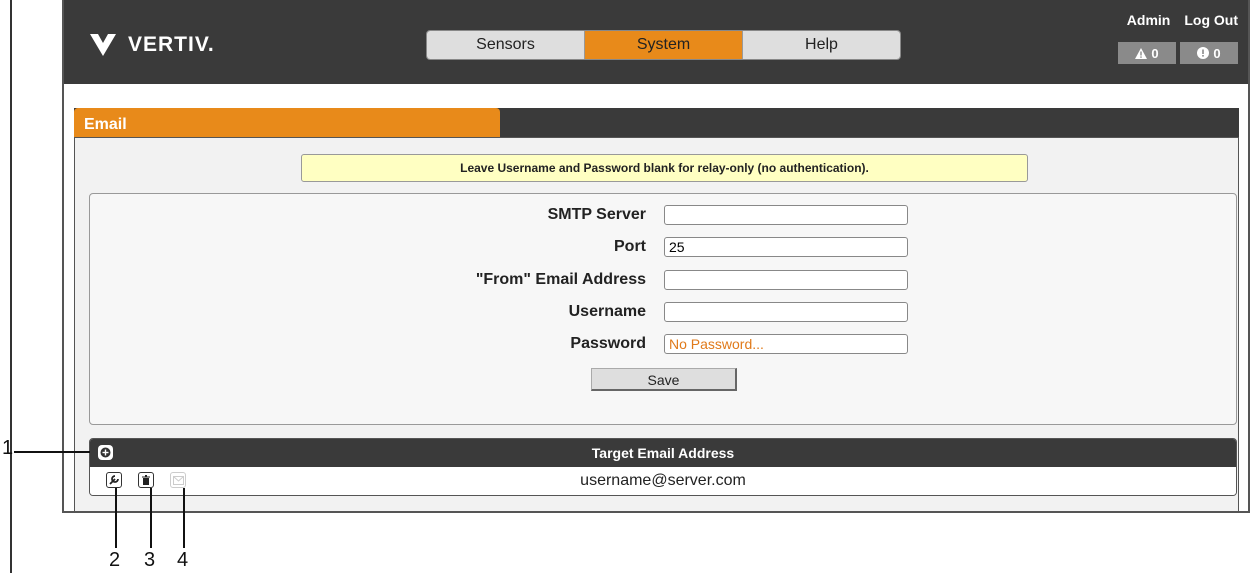 Image resolution: width=1260 pixels, height=573 pixels. Describe the element at coordinates (1217, 53) in the screenshot. I see `warning-count: 0` at that location.